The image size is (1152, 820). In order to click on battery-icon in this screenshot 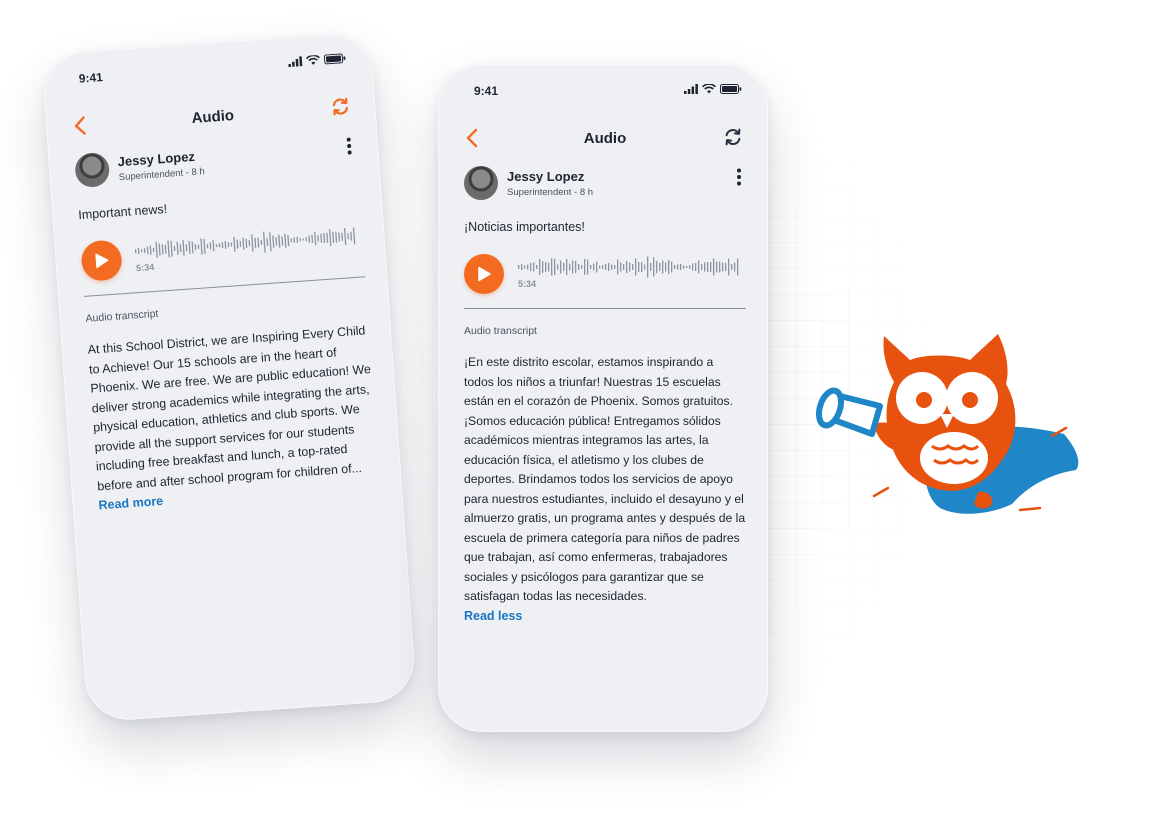, I will do `click(334, 59)`.